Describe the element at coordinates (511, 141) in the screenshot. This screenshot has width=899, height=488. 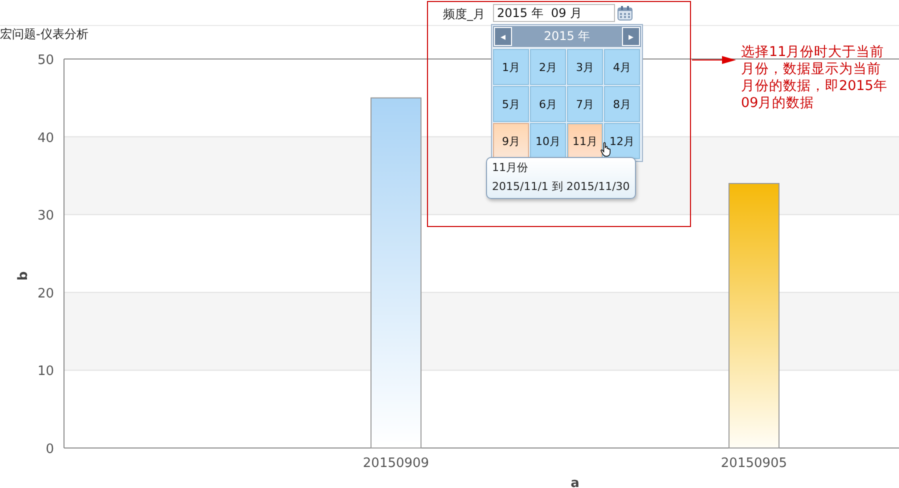
I see `month-cell: 9月` at that location.